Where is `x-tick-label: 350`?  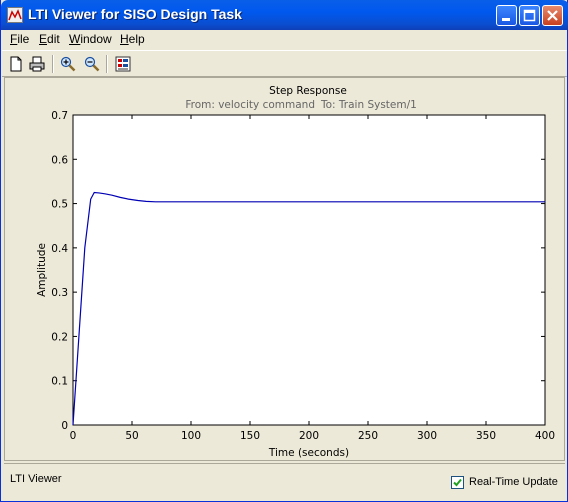 x-tick-label: 350 is located at coordinates (486, 436).